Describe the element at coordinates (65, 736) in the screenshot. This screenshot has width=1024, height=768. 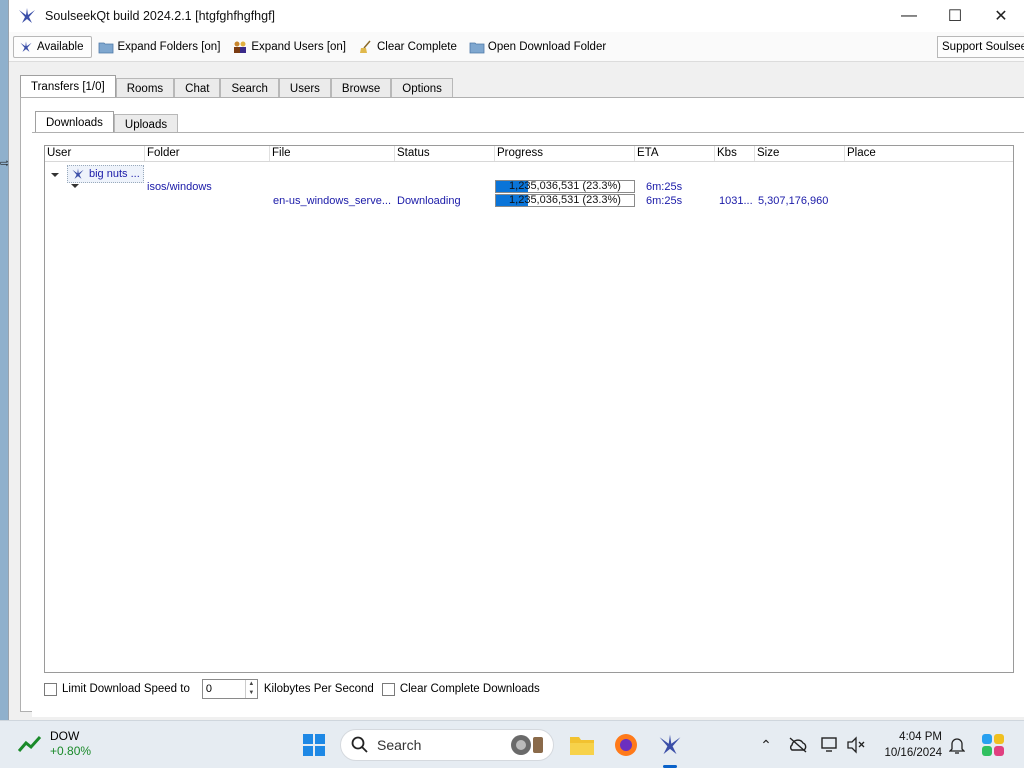
I see `stock-name: DOW` at that location.